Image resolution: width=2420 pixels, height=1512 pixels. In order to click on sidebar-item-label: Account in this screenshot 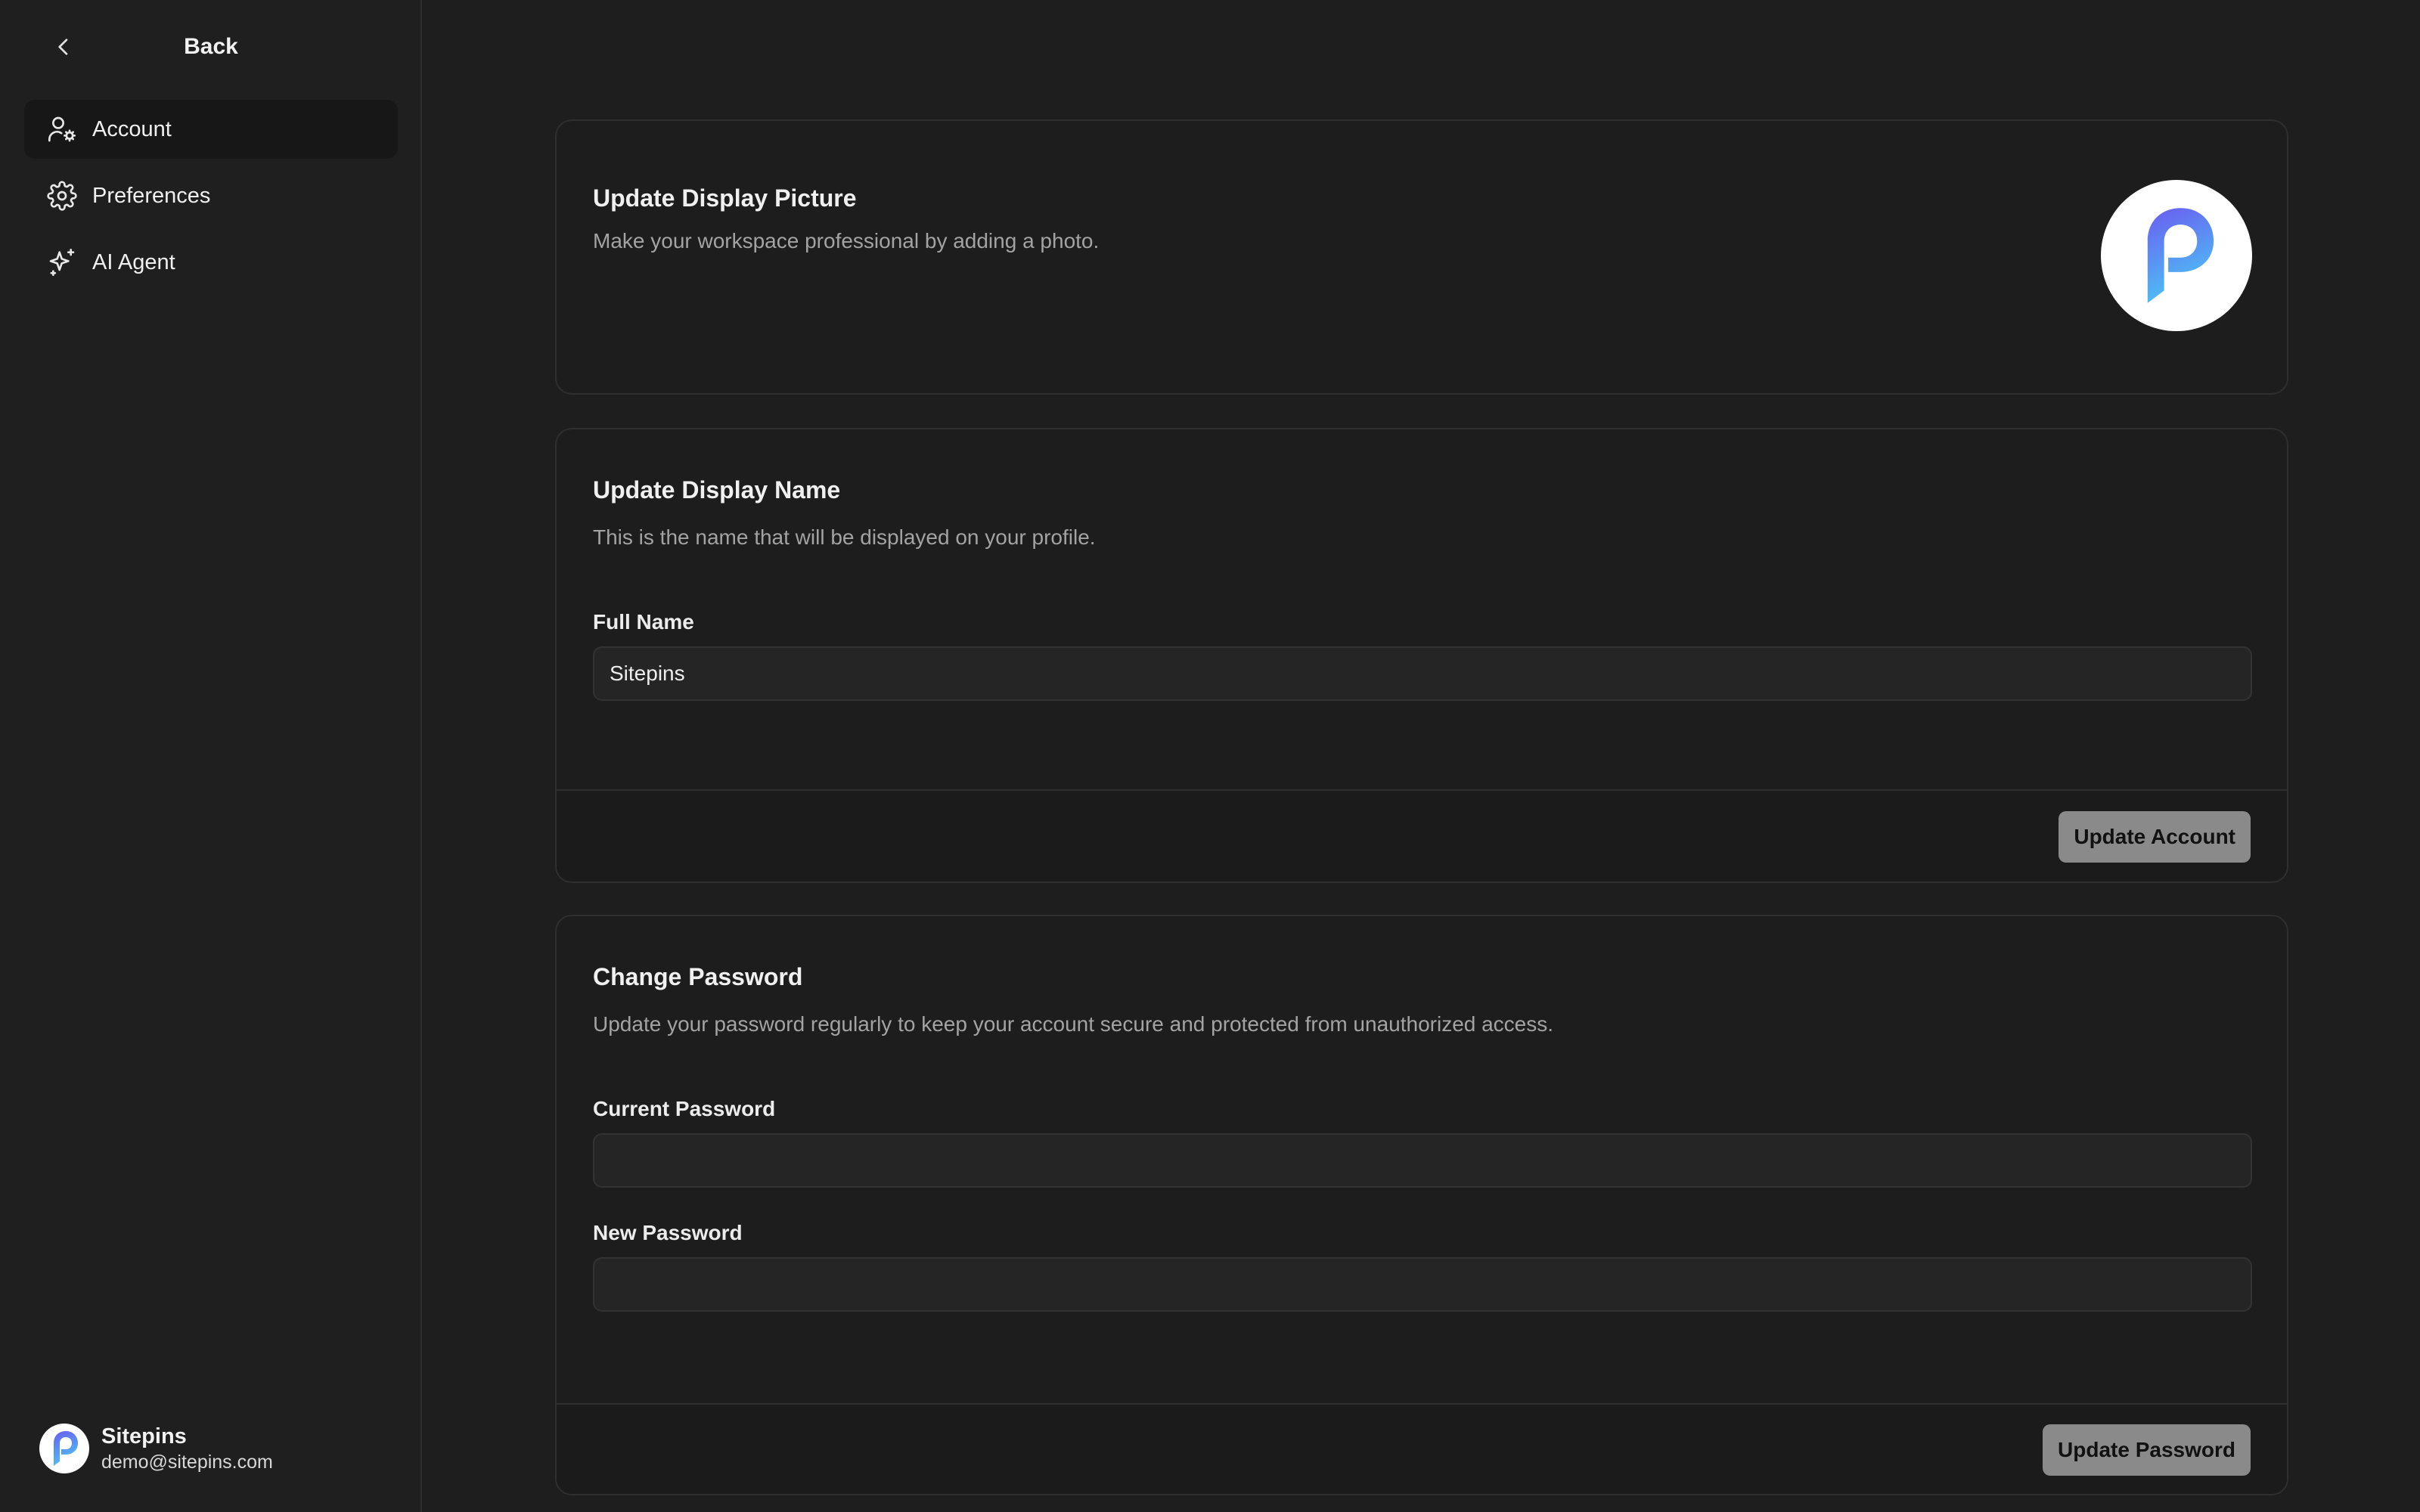, I will do `click(132, 128)`.